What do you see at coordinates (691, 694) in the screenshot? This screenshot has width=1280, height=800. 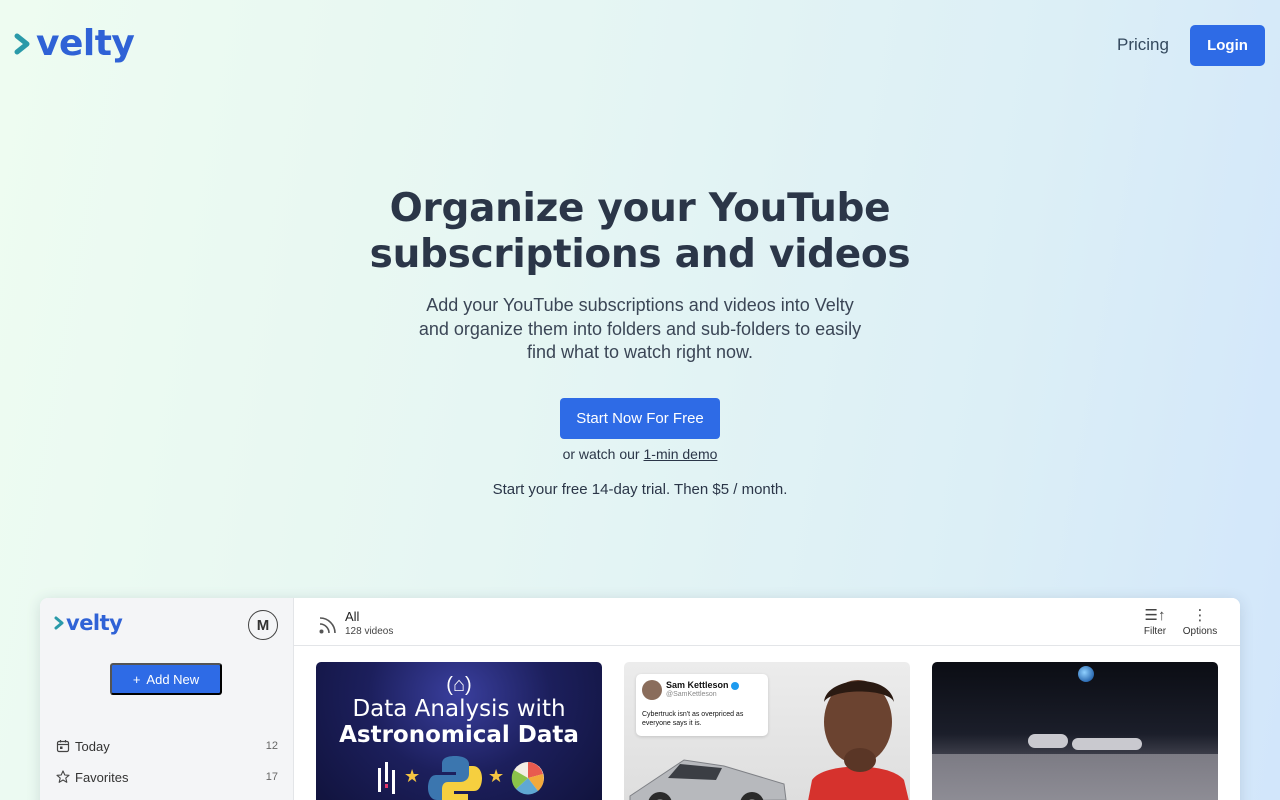 I see `tweet-handle: @SamKettleson` at bounding box center [691, 694].